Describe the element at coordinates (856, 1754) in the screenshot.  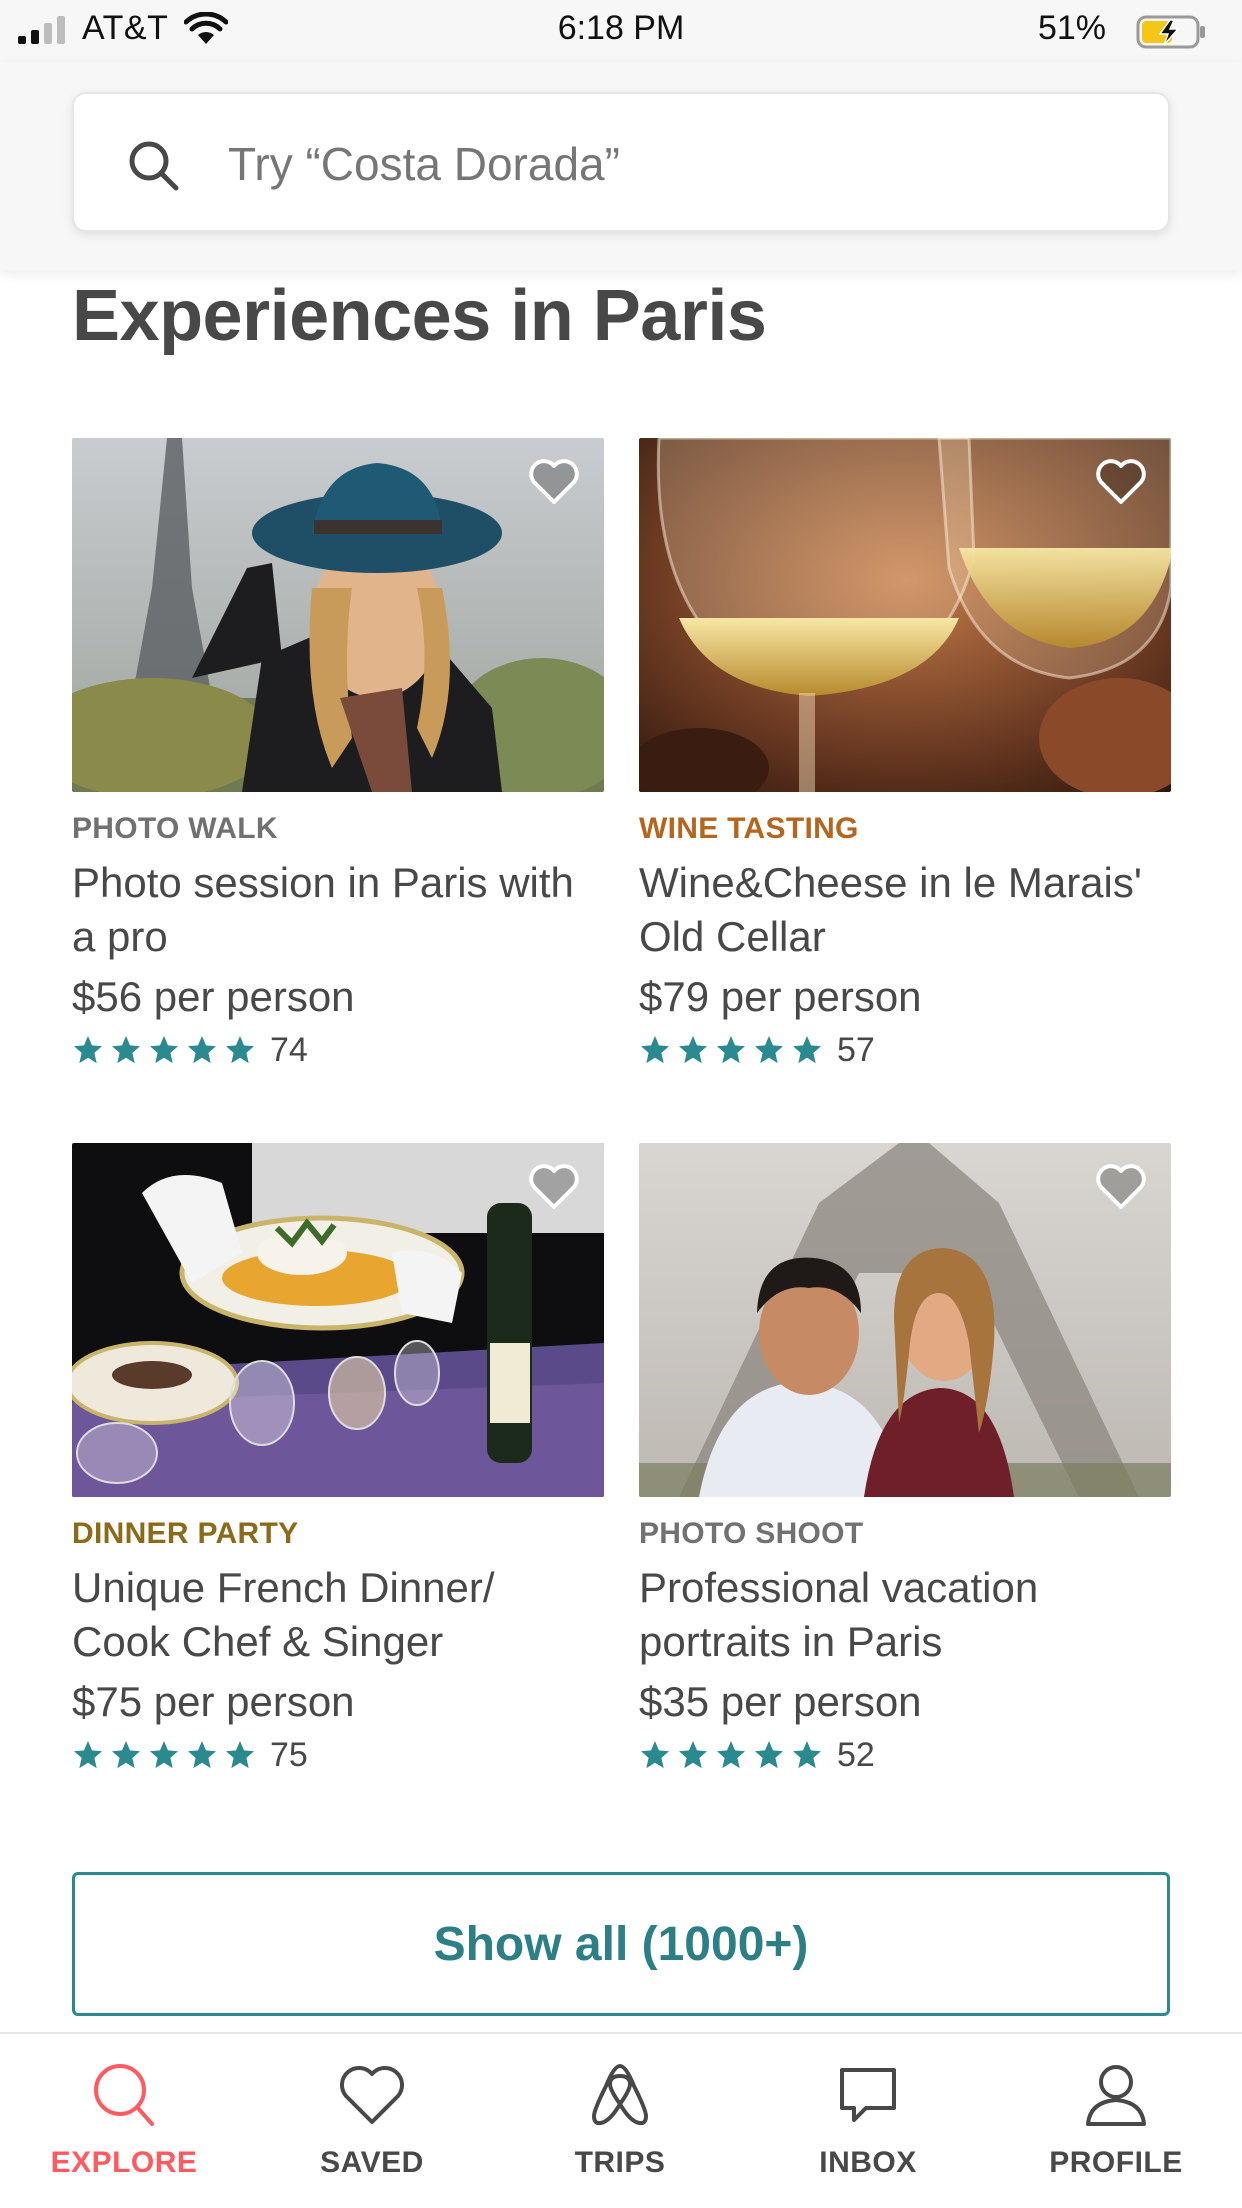
I see `review-count: 52` at that location.